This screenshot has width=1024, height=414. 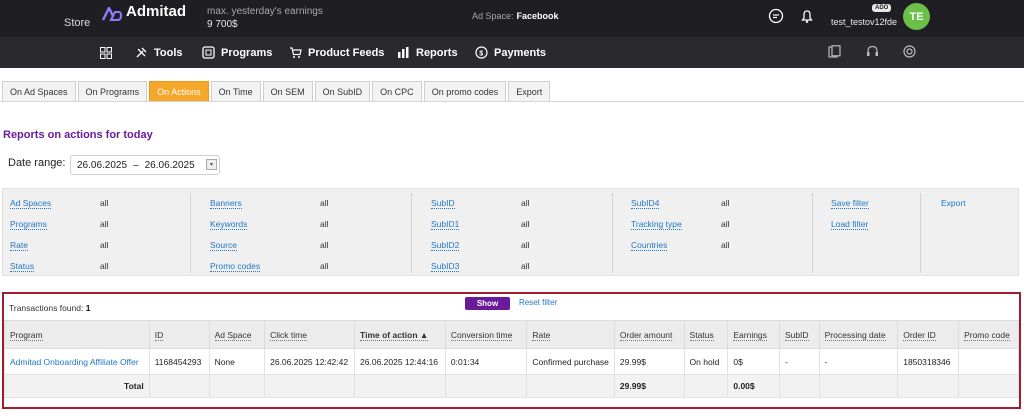 I want to click on nav-payments-label: Payments, so click(x=520, y=52).